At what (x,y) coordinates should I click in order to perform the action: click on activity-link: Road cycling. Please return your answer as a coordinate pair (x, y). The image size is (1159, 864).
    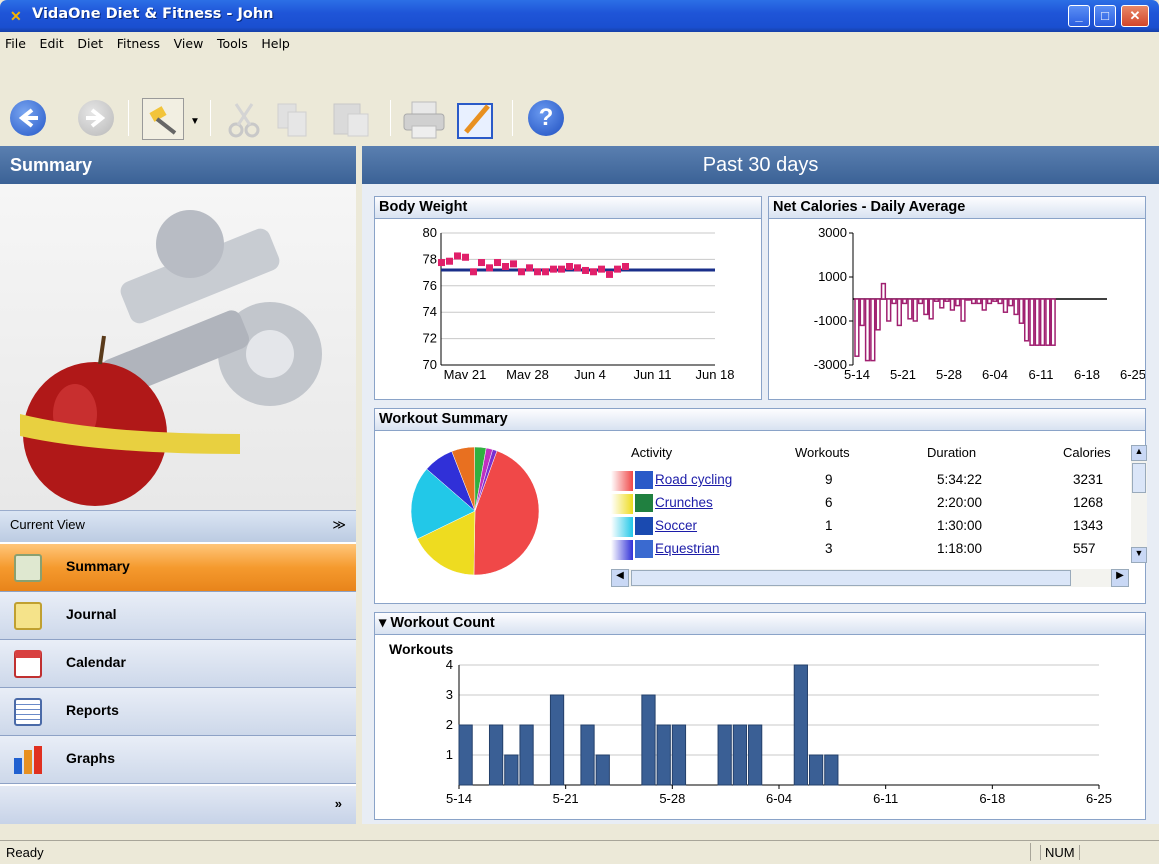
    Looking at the image, I should click on (693, 479).